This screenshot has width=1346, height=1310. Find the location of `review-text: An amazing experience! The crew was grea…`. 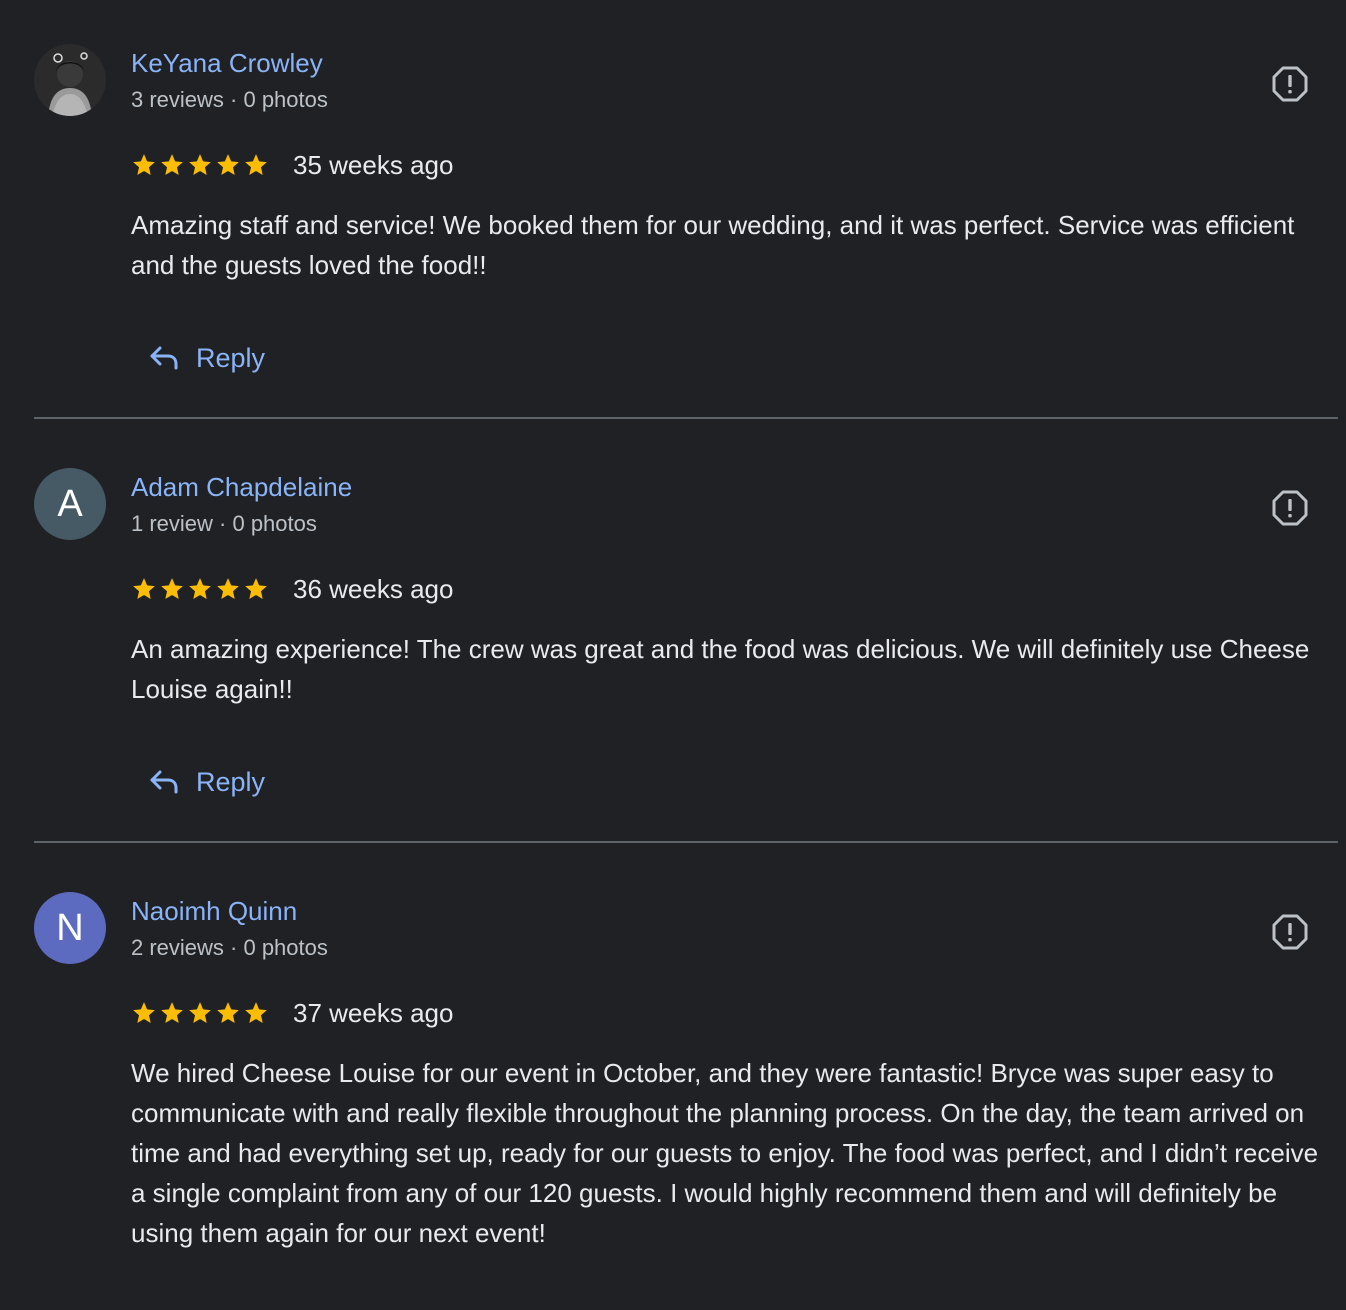

review-text: An amazing experience! The crew was grea… is located at coordinates (720, 669).